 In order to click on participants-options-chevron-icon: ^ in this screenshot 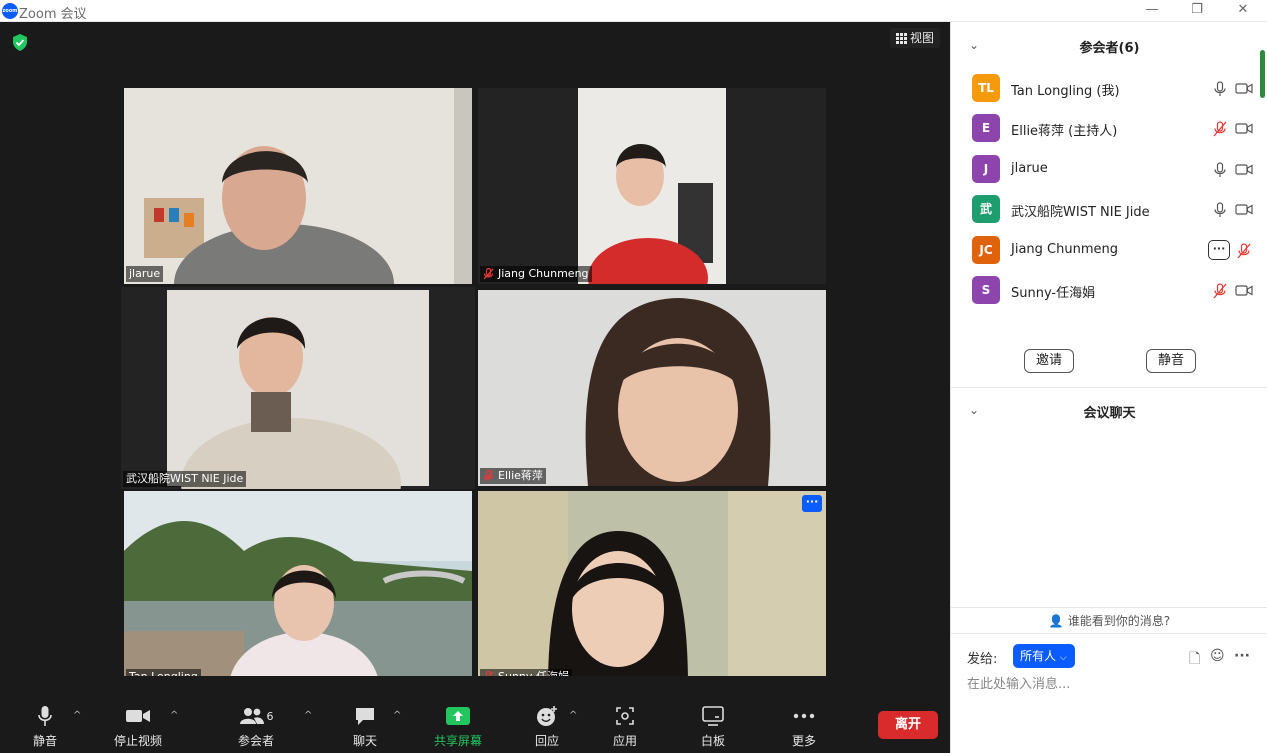, I will do `click(308, 715)`.